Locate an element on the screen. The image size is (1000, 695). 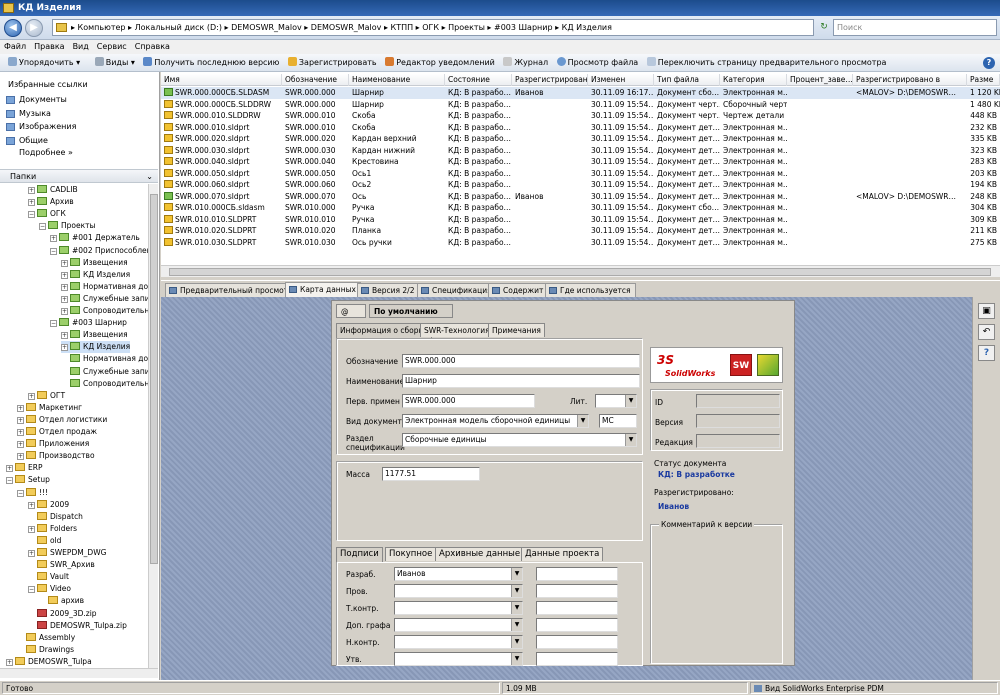
refresh-icon: ↻ is located at coordinates (824, 27).